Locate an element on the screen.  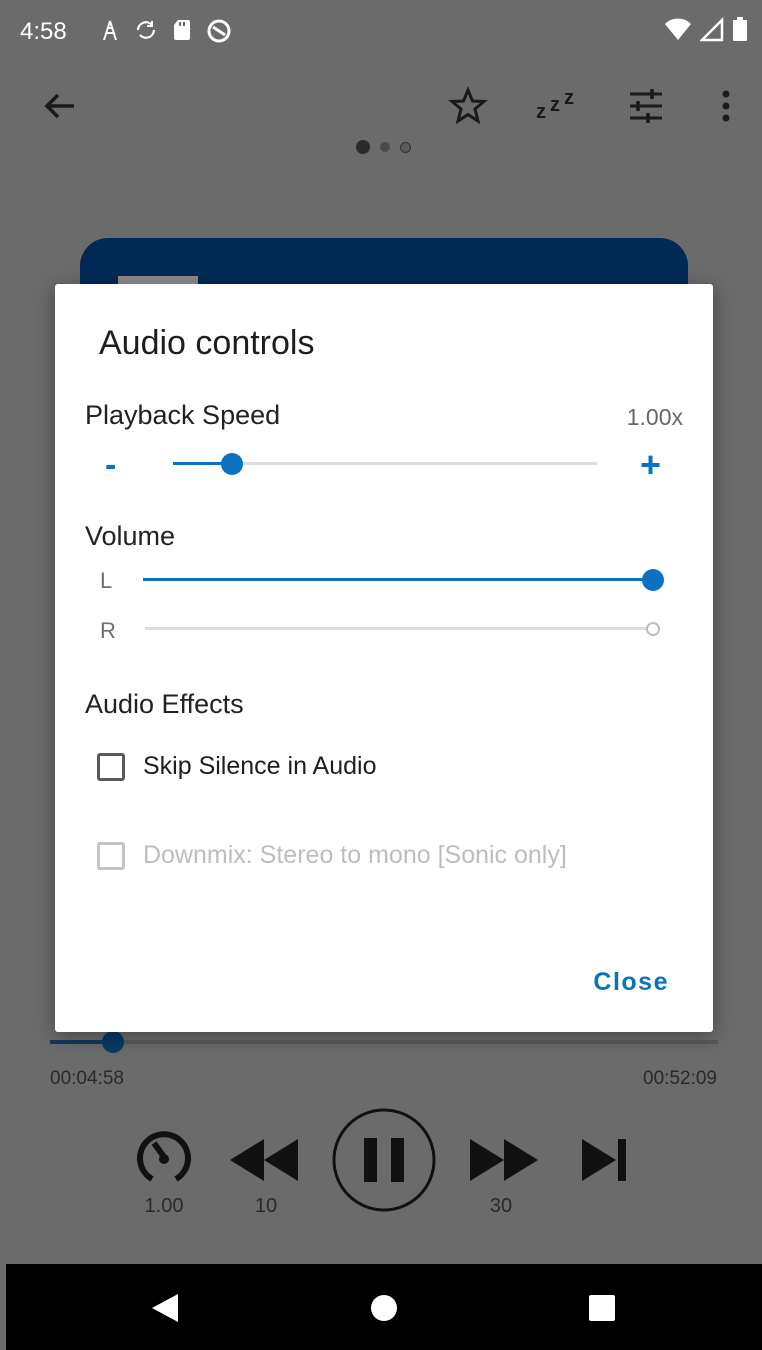
left-volume-fill is located at coordinates (398, 579).